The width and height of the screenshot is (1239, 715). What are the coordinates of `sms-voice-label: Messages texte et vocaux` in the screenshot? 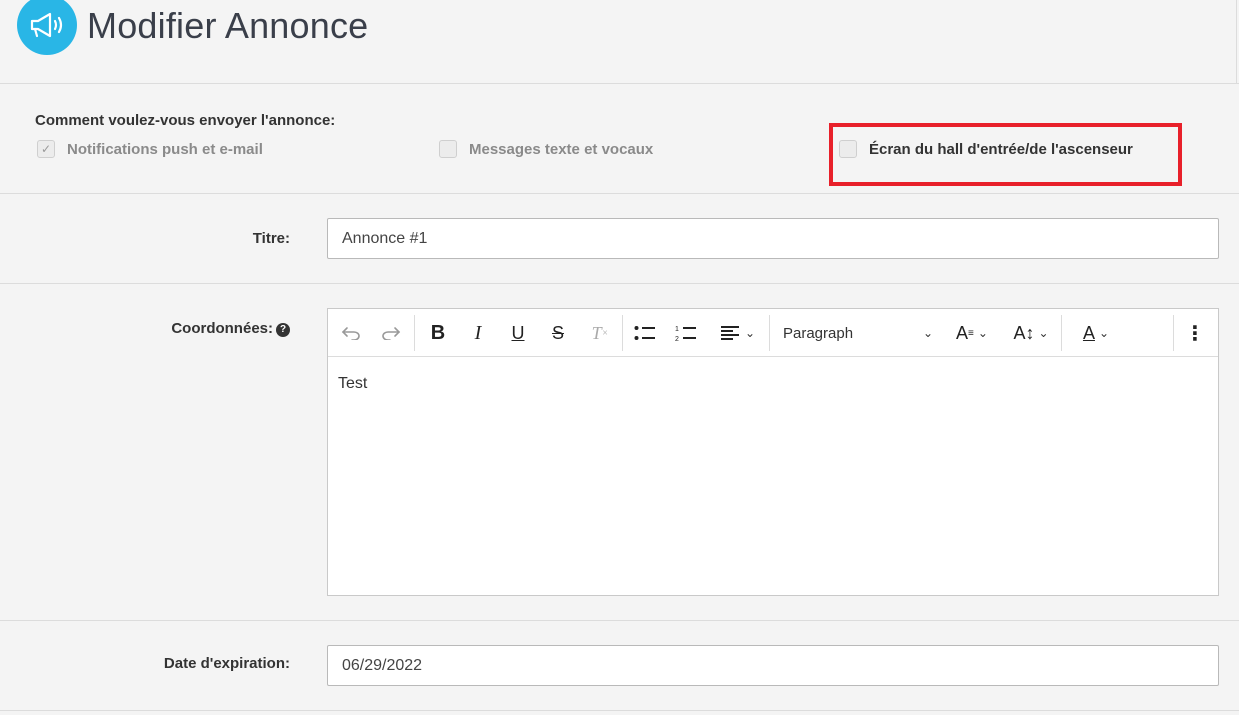 It's located at (561, 149).